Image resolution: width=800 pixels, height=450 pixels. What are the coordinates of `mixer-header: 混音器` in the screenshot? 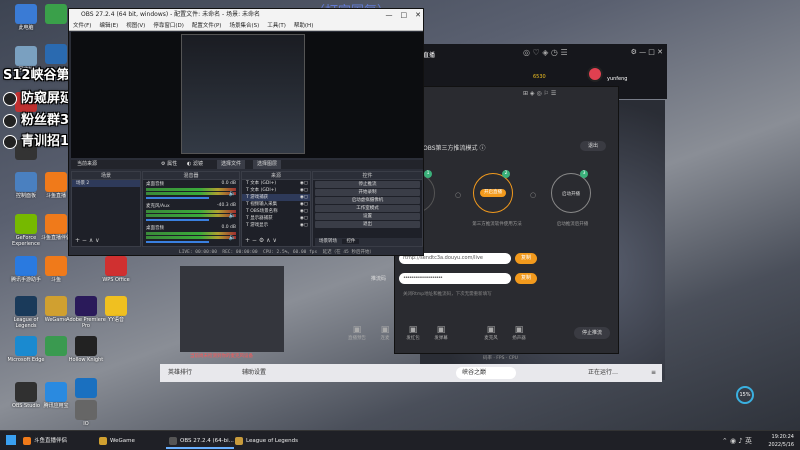 It's located at (191, 176).